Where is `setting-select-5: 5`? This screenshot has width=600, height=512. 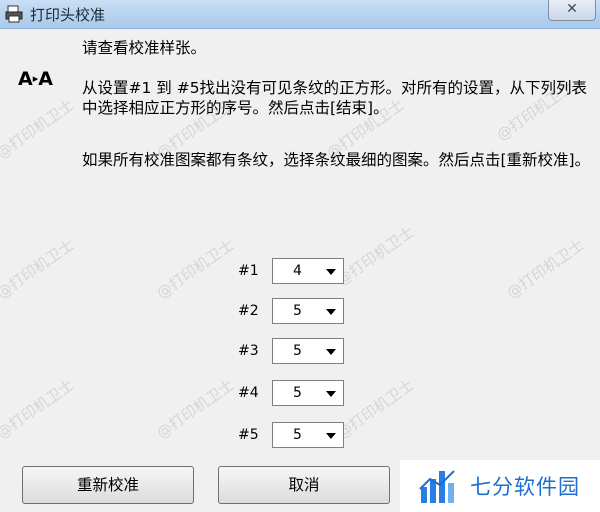
setting-select-5: 5 is located at coordinates (308, 435).